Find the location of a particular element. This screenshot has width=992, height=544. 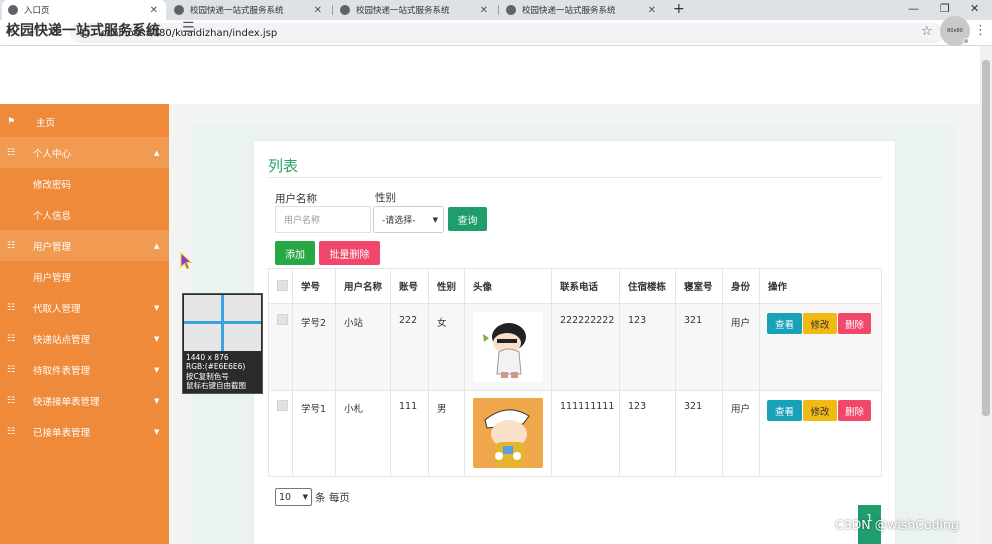

sidebar-item-label: 代取人管理 is located at coordinates (57, 309).